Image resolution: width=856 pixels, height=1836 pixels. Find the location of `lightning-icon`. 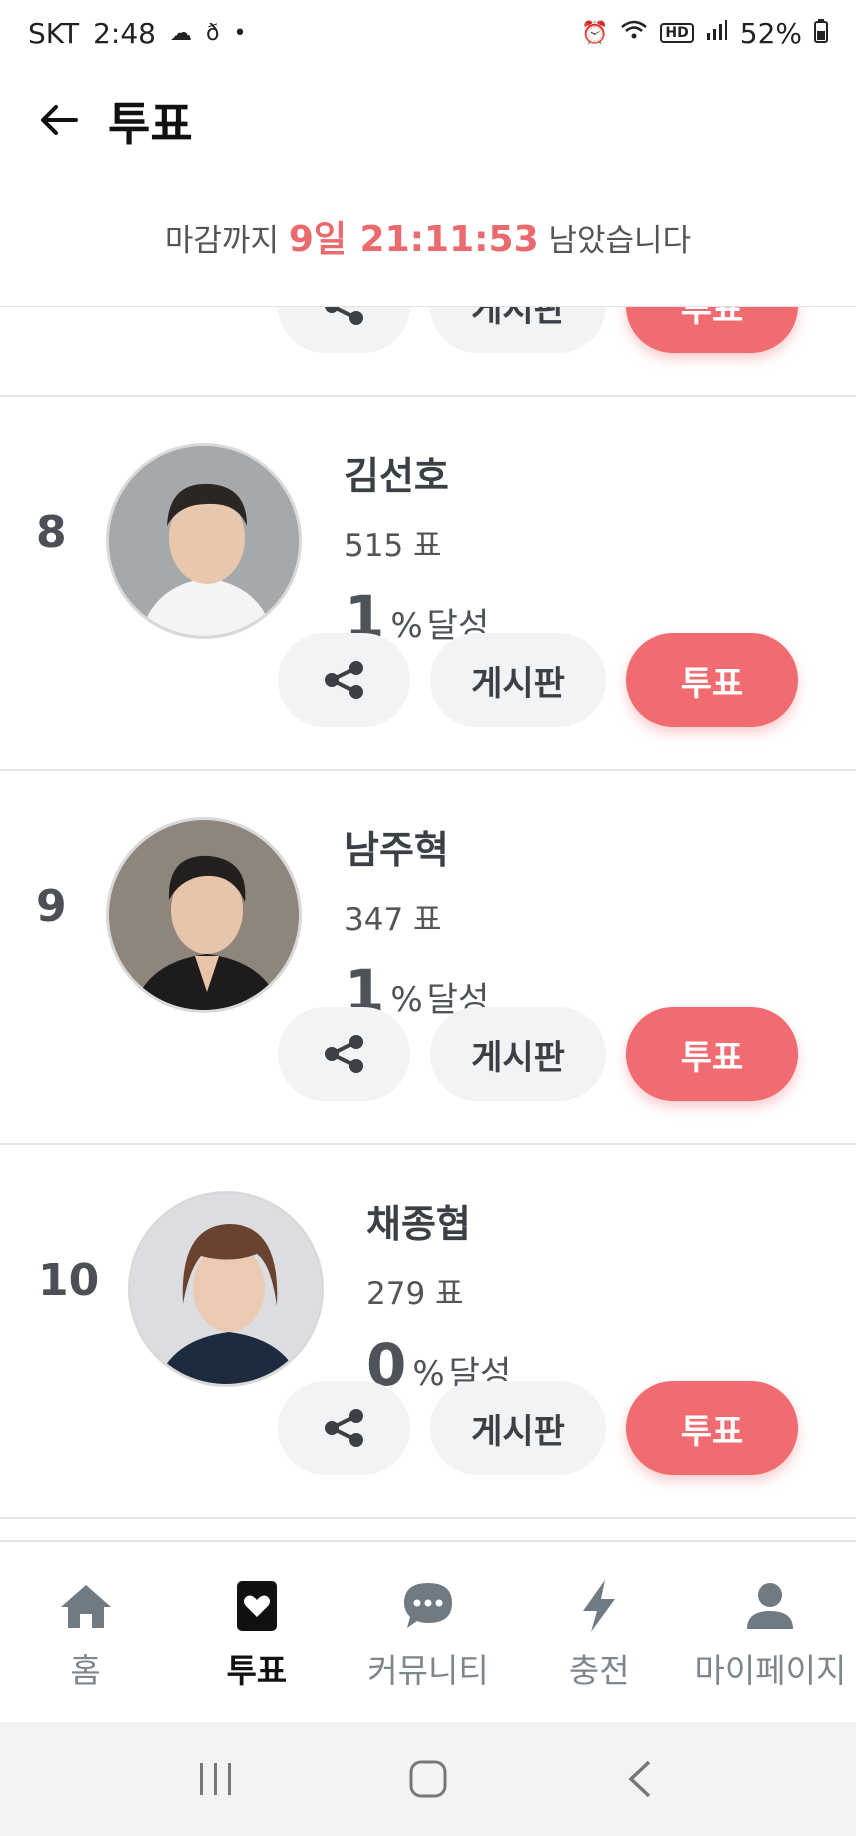

lightning-icon is located at coordinates (599, 1606).